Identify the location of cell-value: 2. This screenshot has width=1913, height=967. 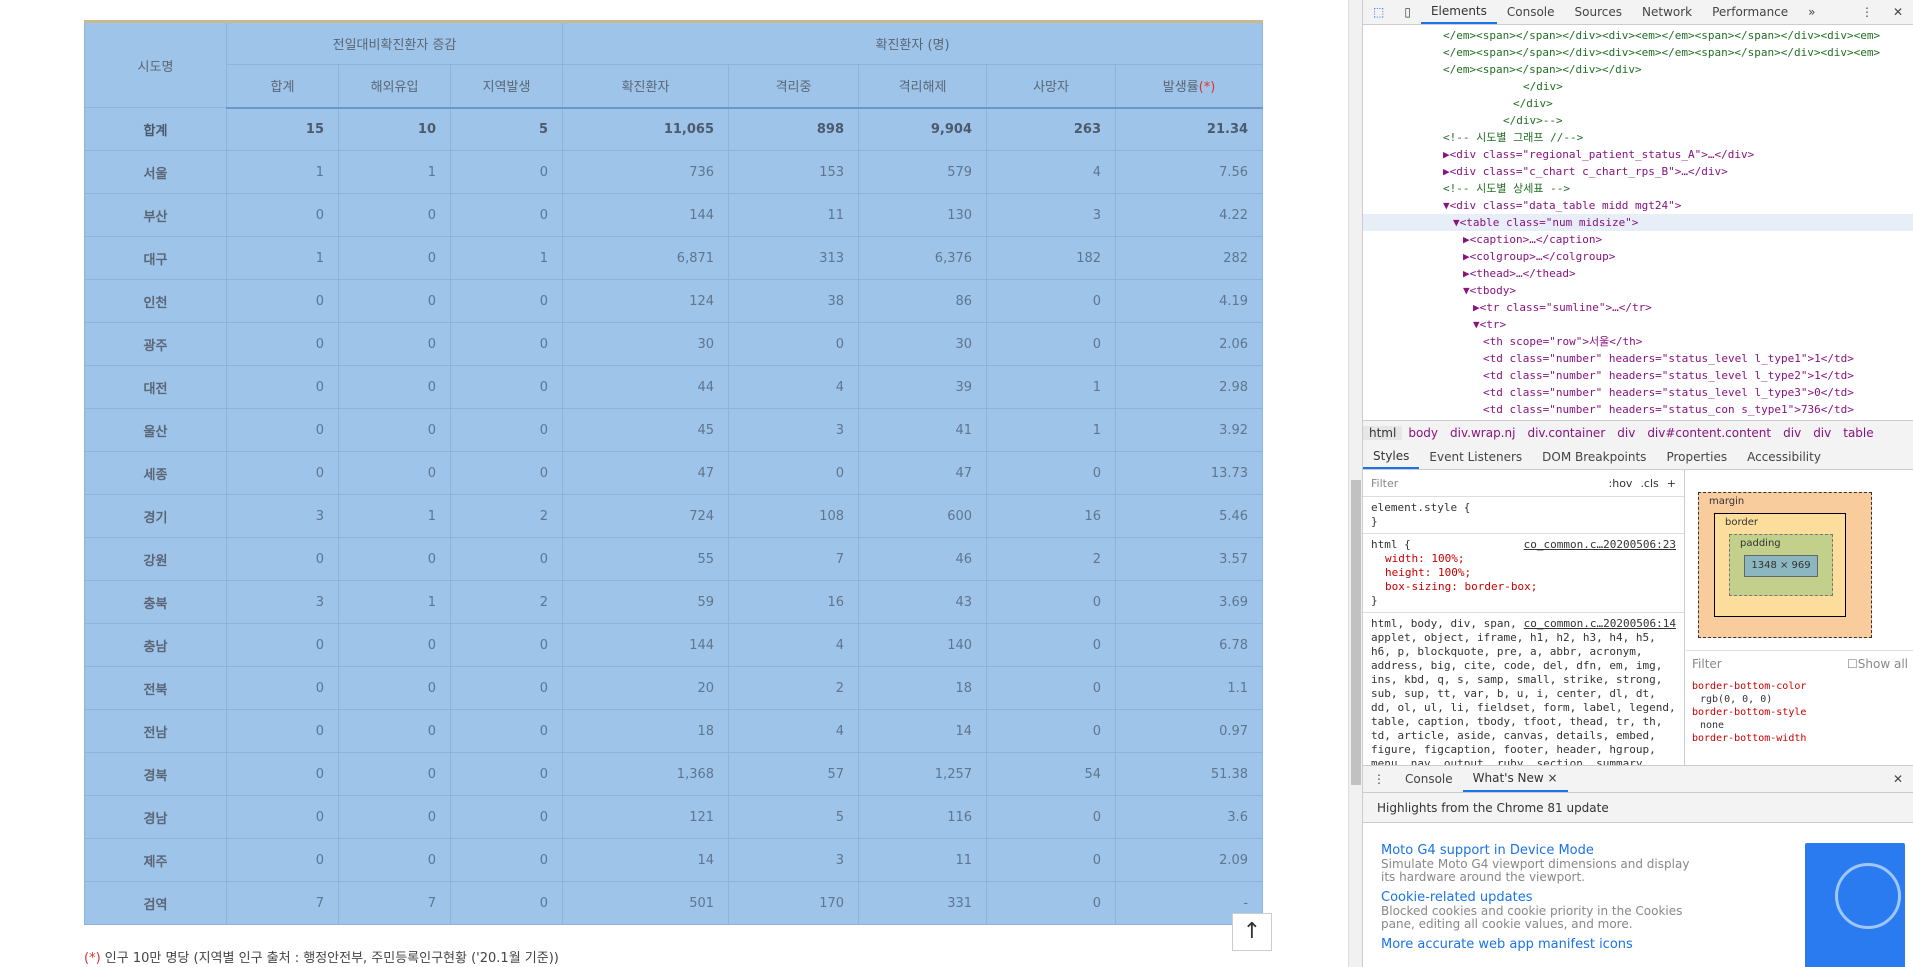
(506, 516).